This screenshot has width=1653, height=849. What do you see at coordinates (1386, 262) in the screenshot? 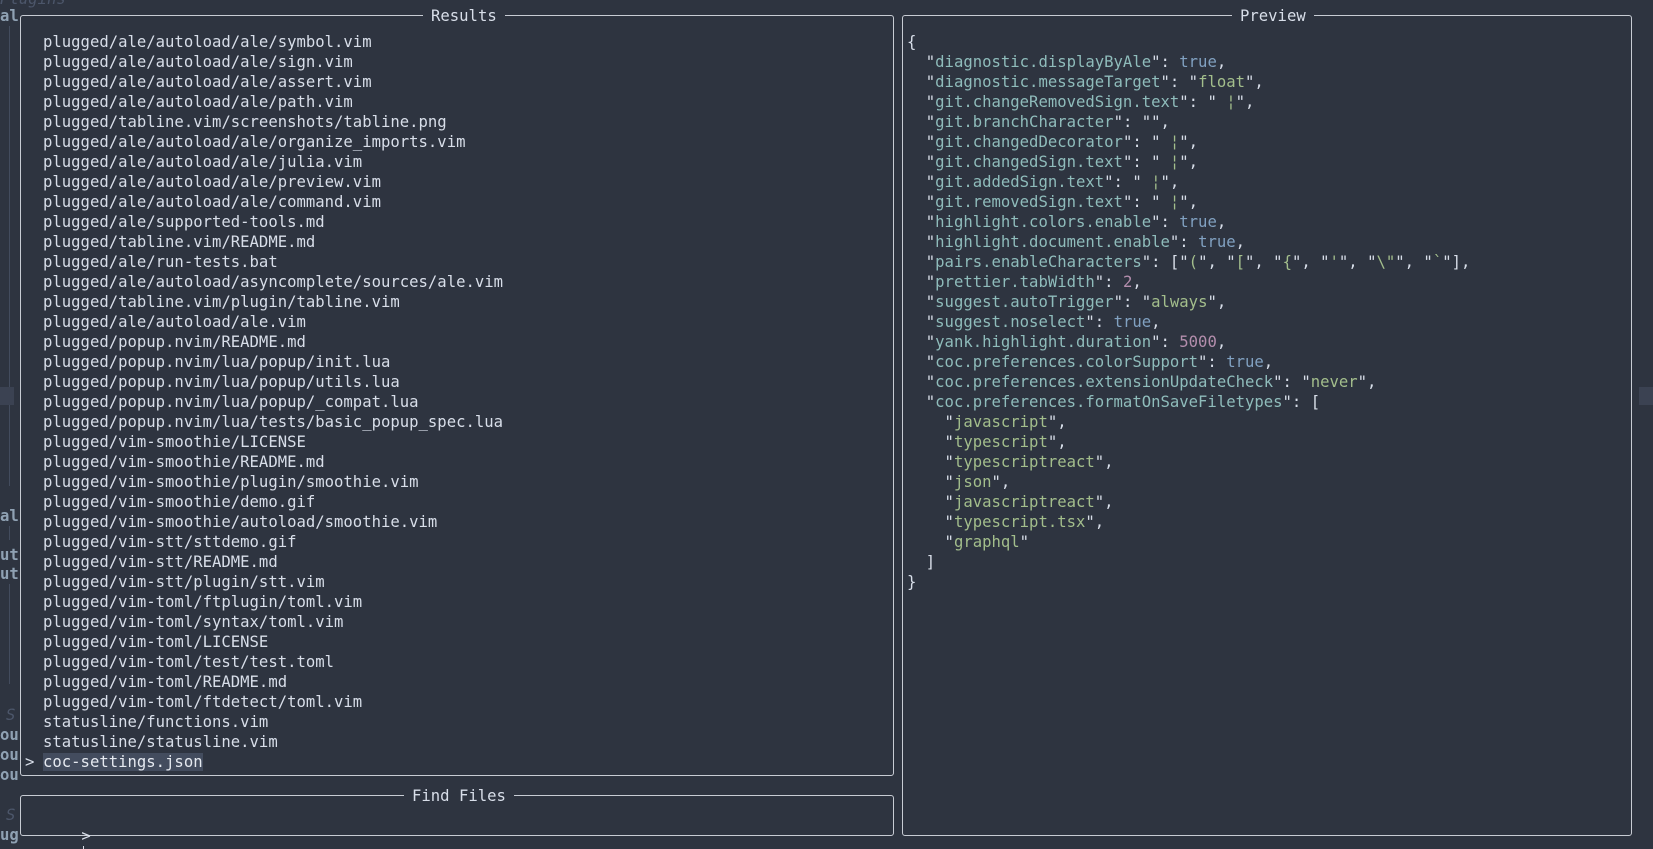
I see `code-token: \"` at bounding box center [1386, 262].